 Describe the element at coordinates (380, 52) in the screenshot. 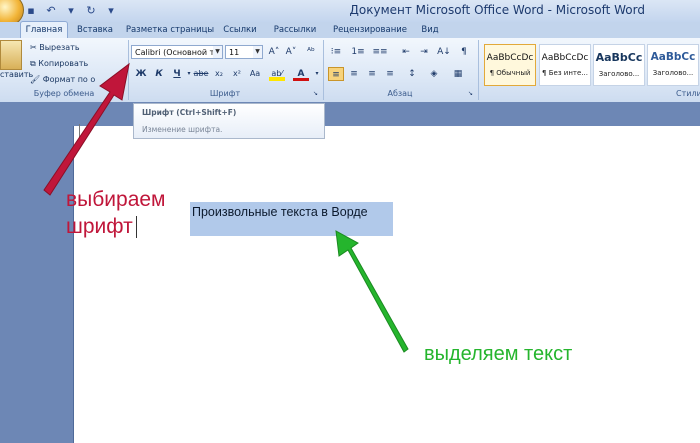

I see `multilevel-list-button: ≡≡` at that location.